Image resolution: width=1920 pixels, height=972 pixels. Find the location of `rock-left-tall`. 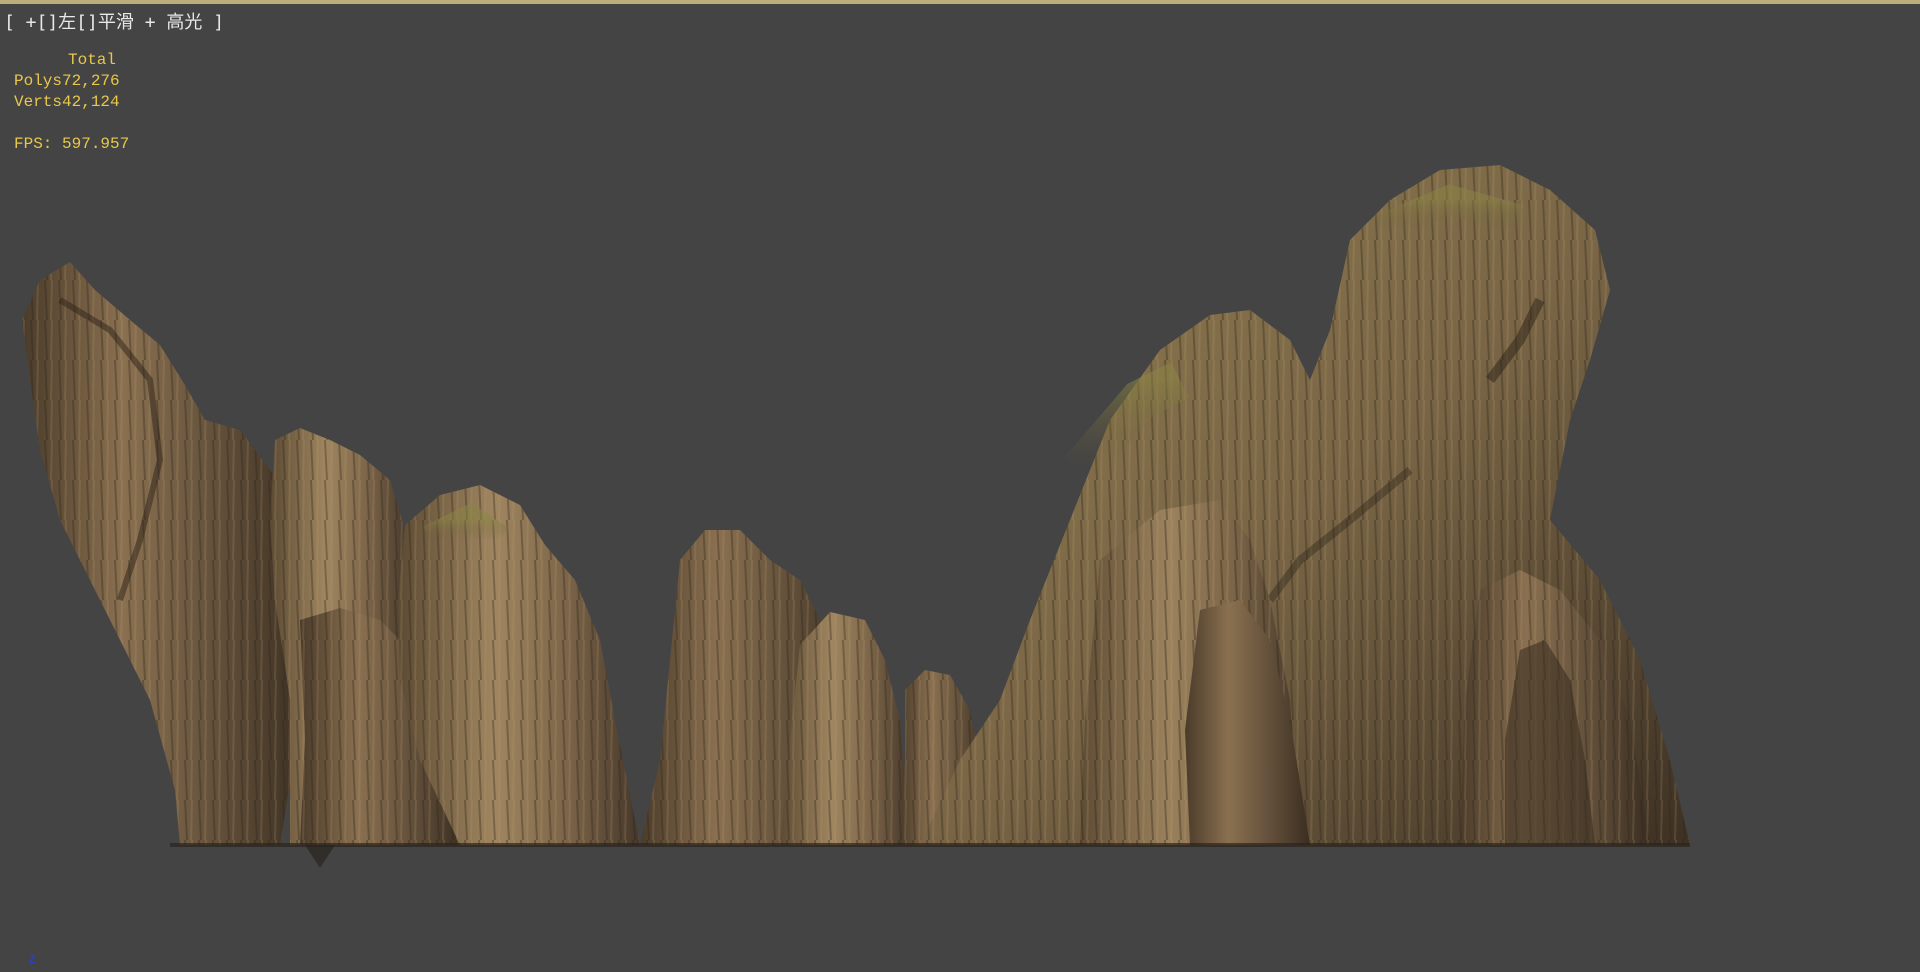

rock-left-tall is located at coordinates (166, 553).